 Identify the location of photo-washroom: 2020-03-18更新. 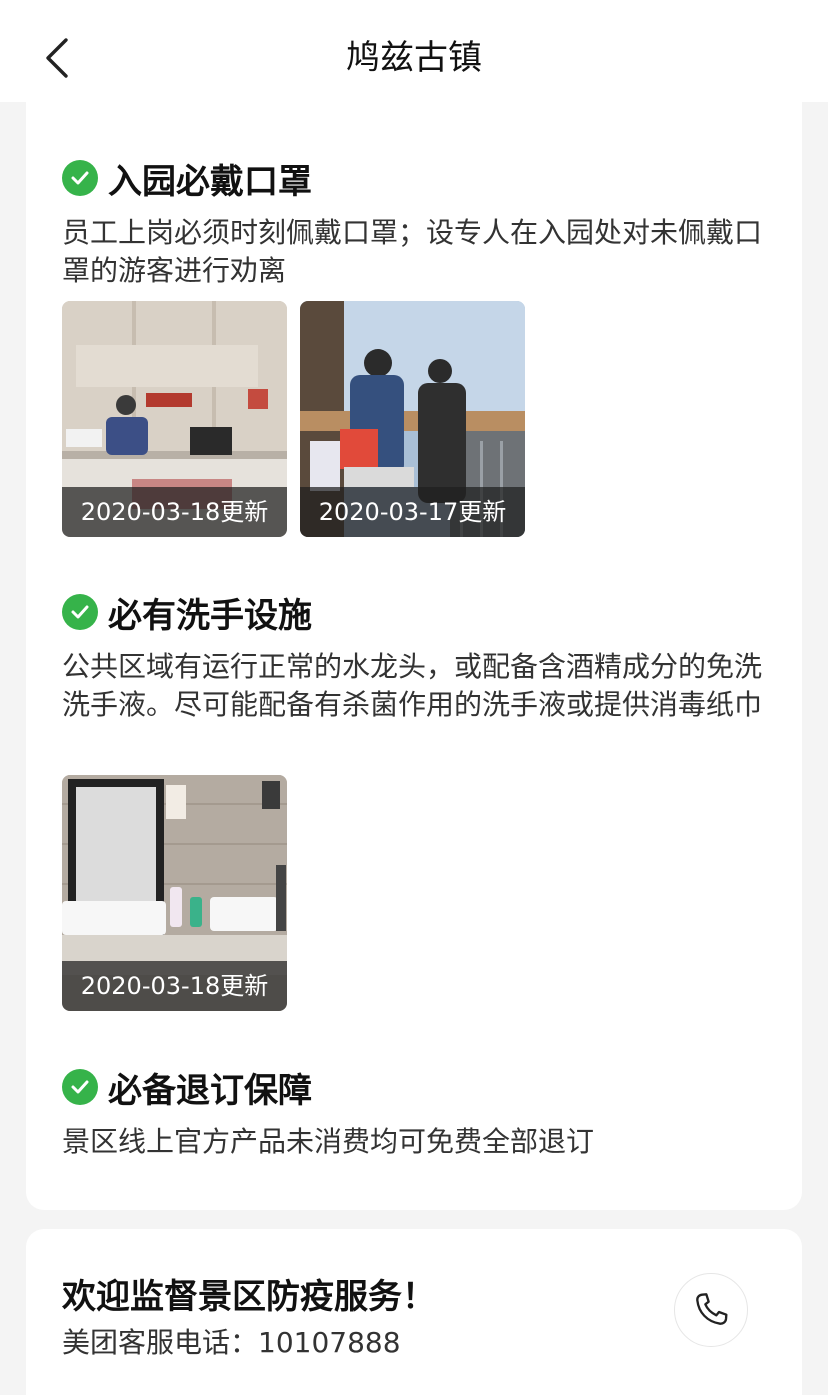
(174, 893).